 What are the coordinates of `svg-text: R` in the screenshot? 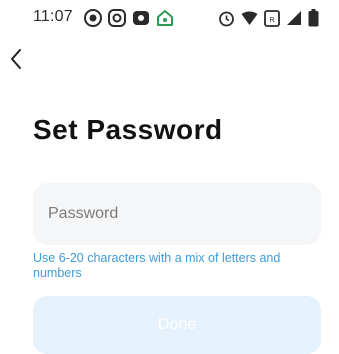 It's located at (271, 20).